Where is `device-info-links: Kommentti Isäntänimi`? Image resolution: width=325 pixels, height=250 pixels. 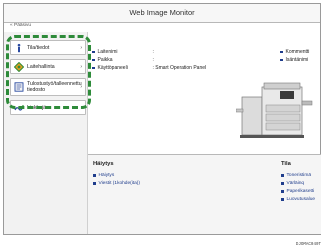 device-info-links: Kommentti Isäntänimi is located at coordinates (294, 56).